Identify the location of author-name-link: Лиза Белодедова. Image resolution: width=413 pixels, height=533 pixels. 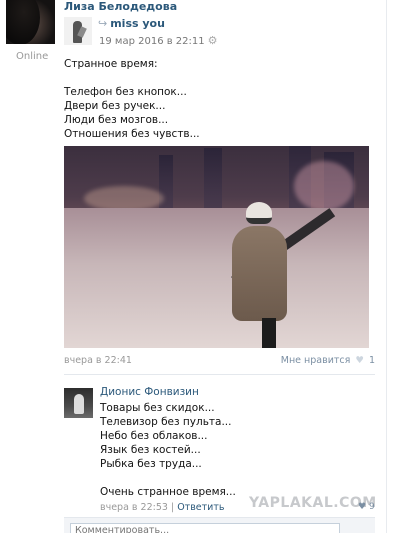
(120, 6).